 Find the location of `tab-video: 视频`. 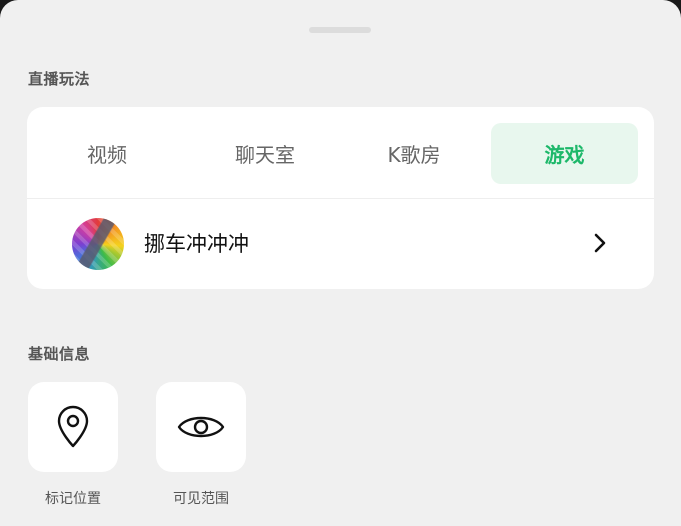

tab-video: 视频 is located at coordinates (107, 153).